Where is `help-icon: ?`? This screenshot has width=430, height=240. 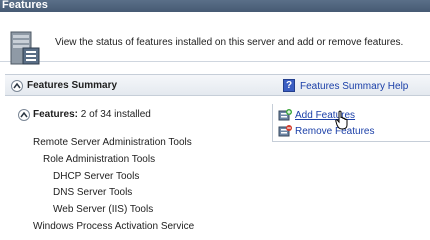
help-icon: ? is located at coordinates (289, 85).